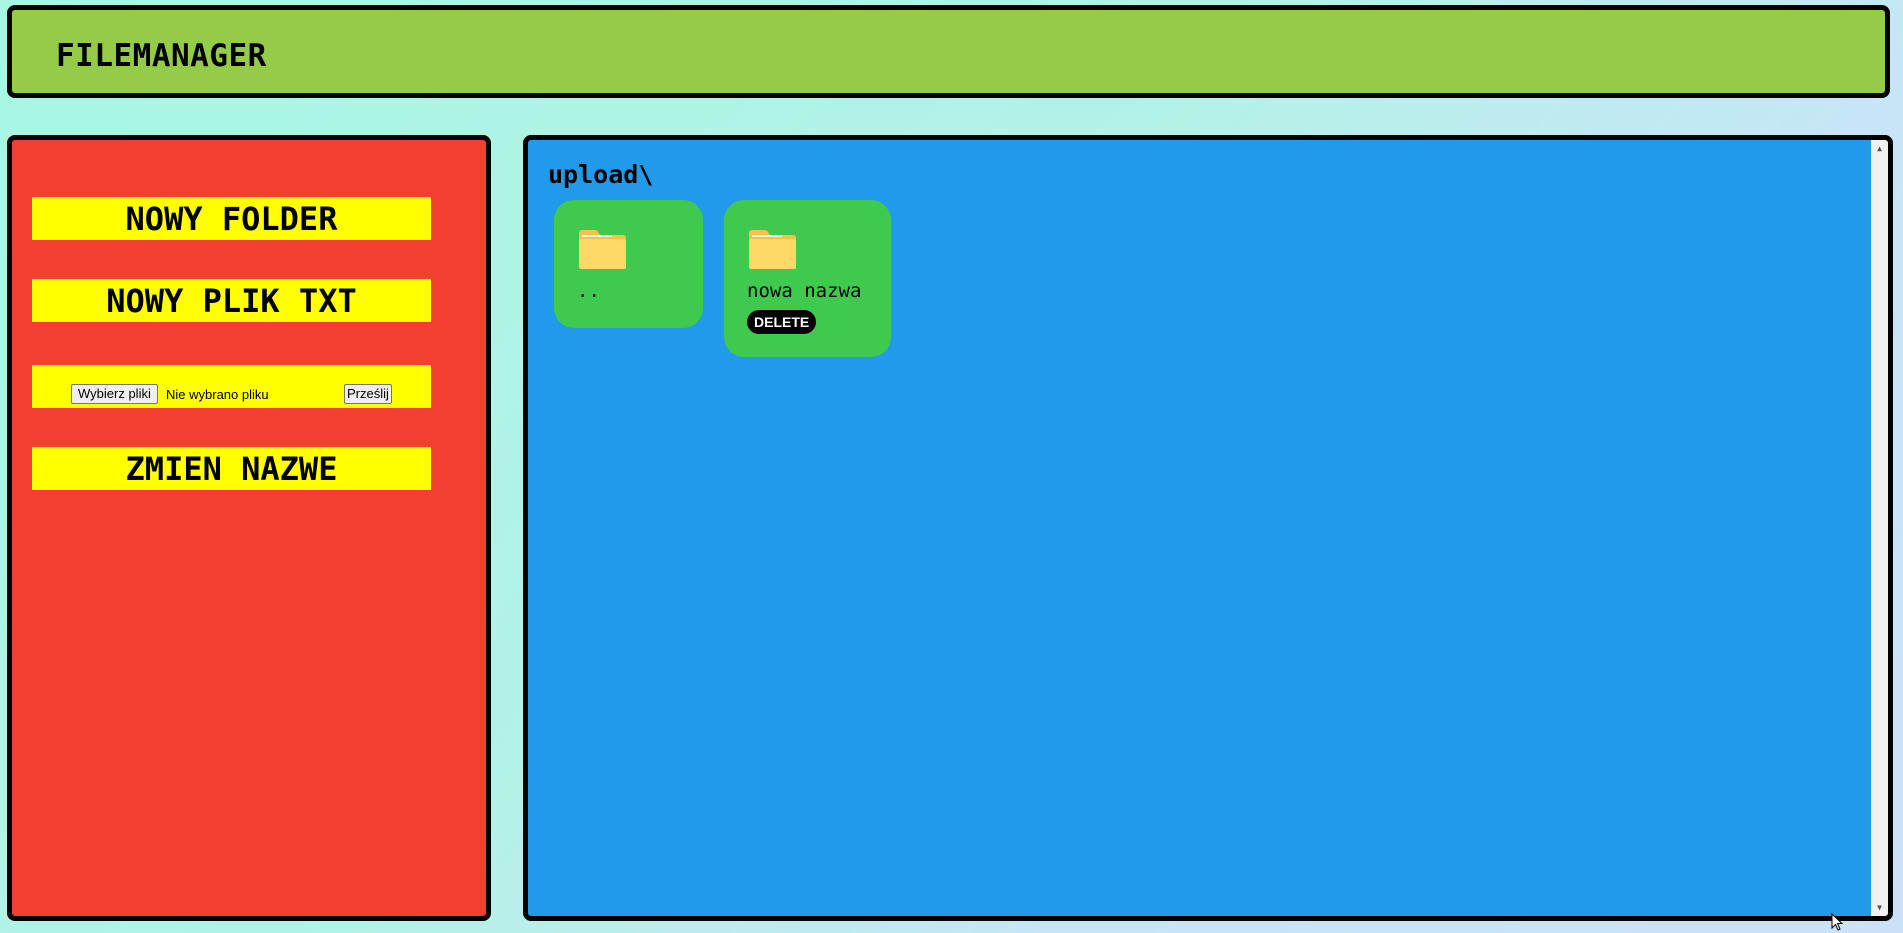  What do you see at coordinates (948, 51) in the screenshot?
I see `app-header: FILEMANAGER` at bounding box center [948, 51].